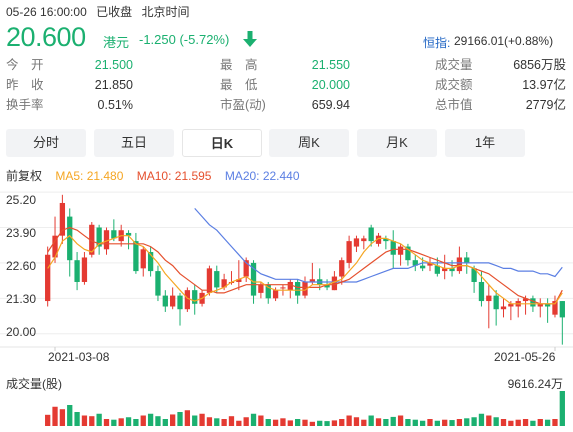 Image resolution: width=573 pixels, height=432 pixels. I want to click on stat-label: 换手率, so click(25, 105).